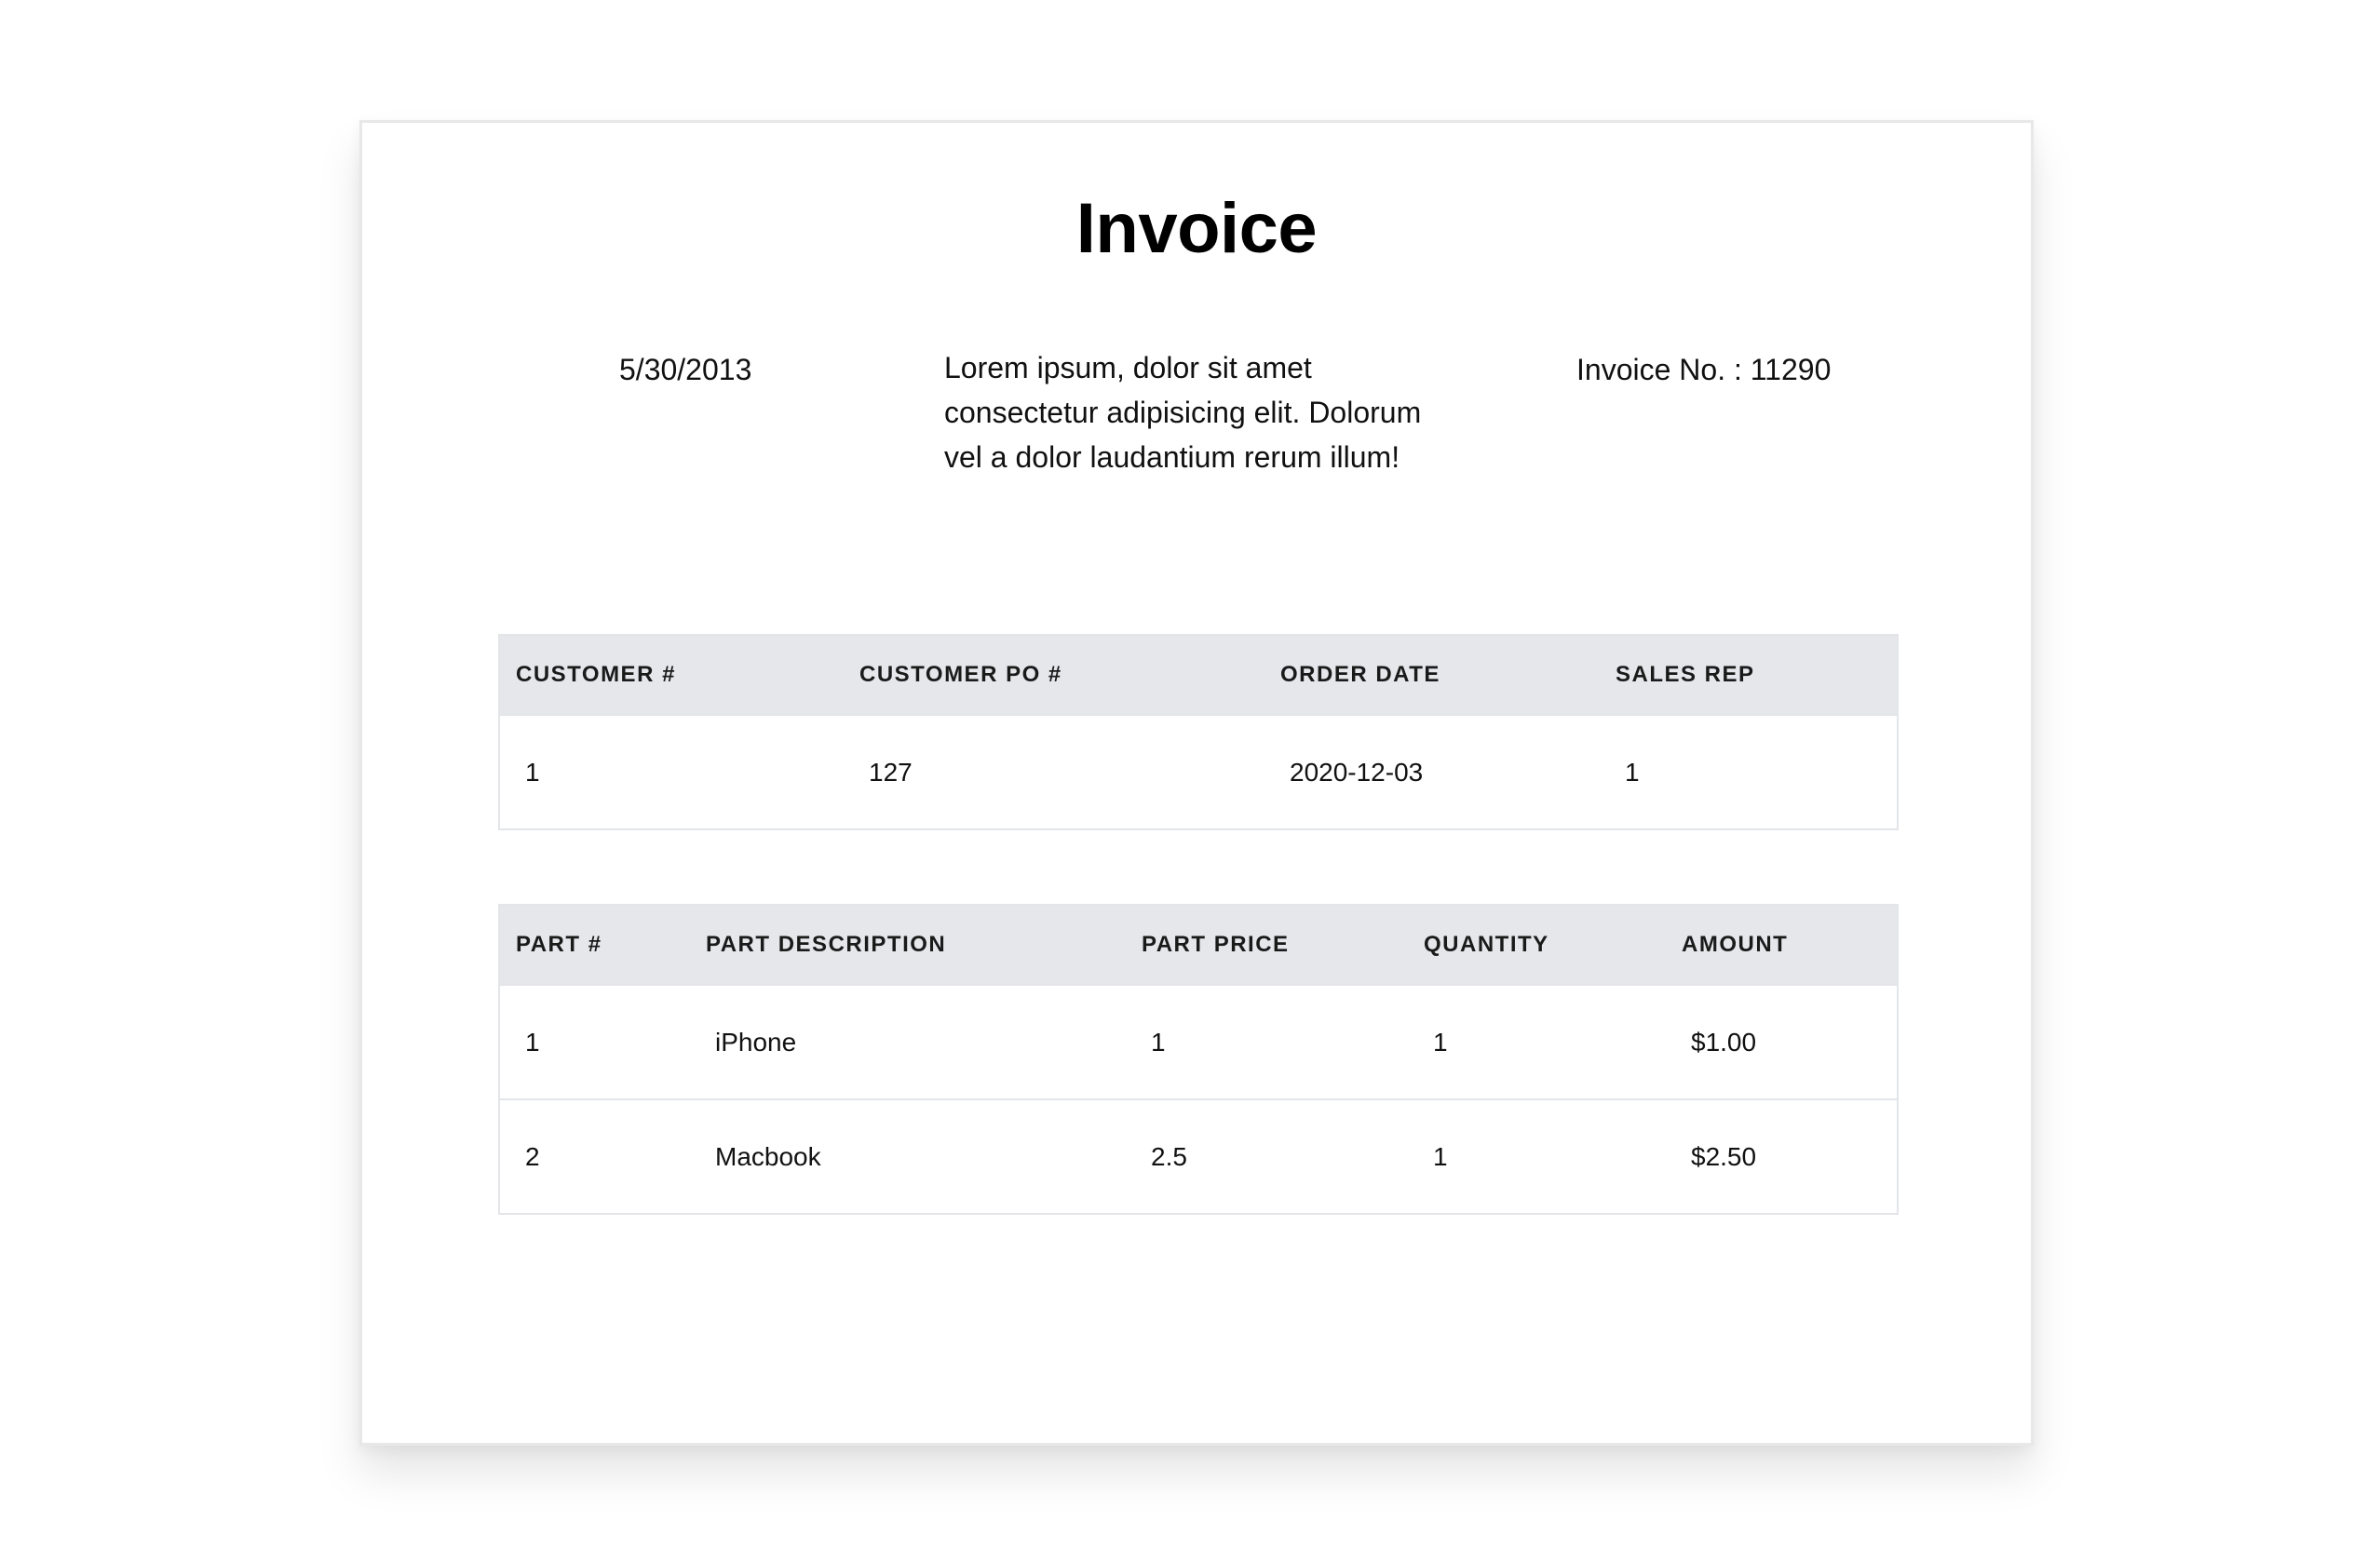 This screenshot has height=1562, width=2380. I want to click on table-row: 1 127 2020-12-03 1, so click(1198, 772).